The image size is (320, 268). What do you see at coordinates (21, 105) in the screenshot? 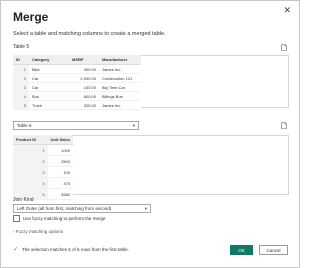
I see `table-cell: 5` at bounding box center [21, 105].